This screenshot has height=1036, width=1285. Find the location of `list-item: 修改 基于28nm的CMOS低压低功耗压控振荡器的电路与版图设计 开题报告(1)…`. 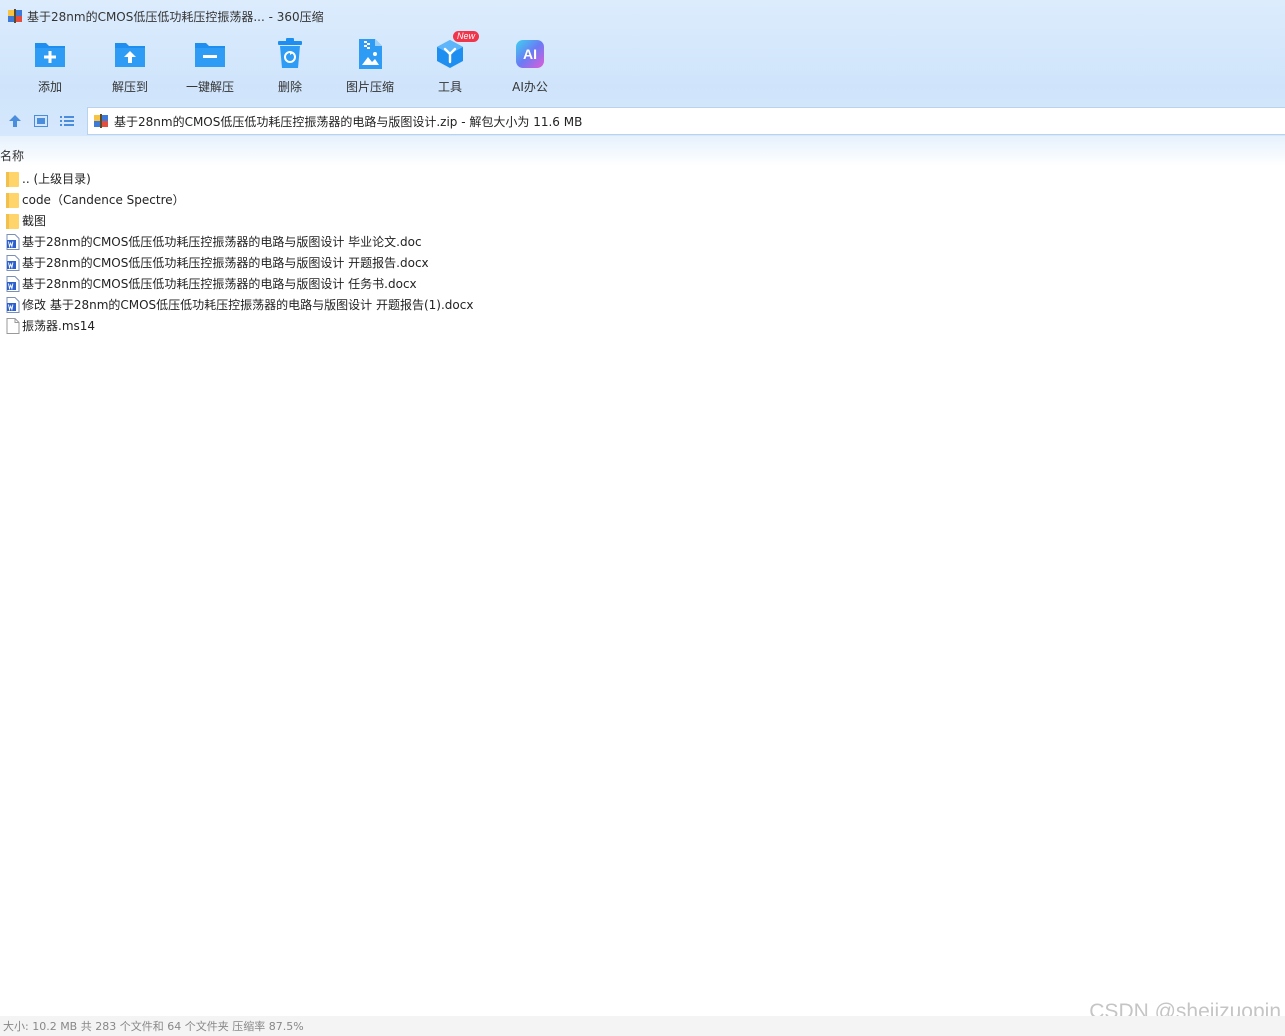

list-item: 修改 基于28nm的CMOS低压低功耗压控振荡器的电路与版图设计 开题报告(1)… is located at coordinates (642, 304).